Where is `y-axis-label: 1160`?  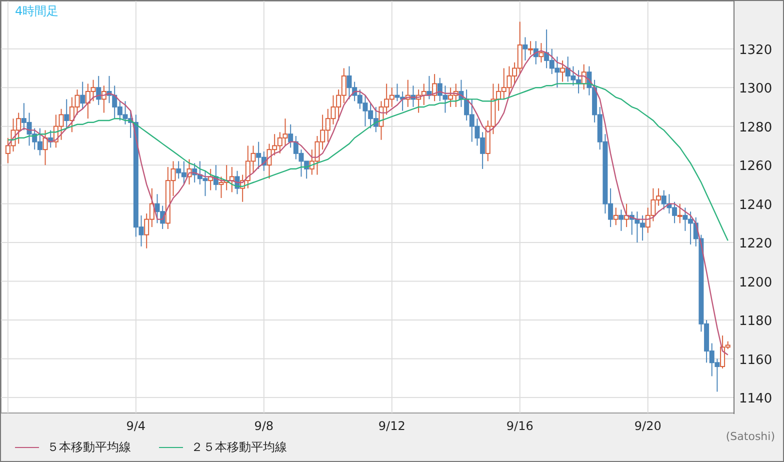 y-axis-label: 1160 is located at coordinates (755, 360).